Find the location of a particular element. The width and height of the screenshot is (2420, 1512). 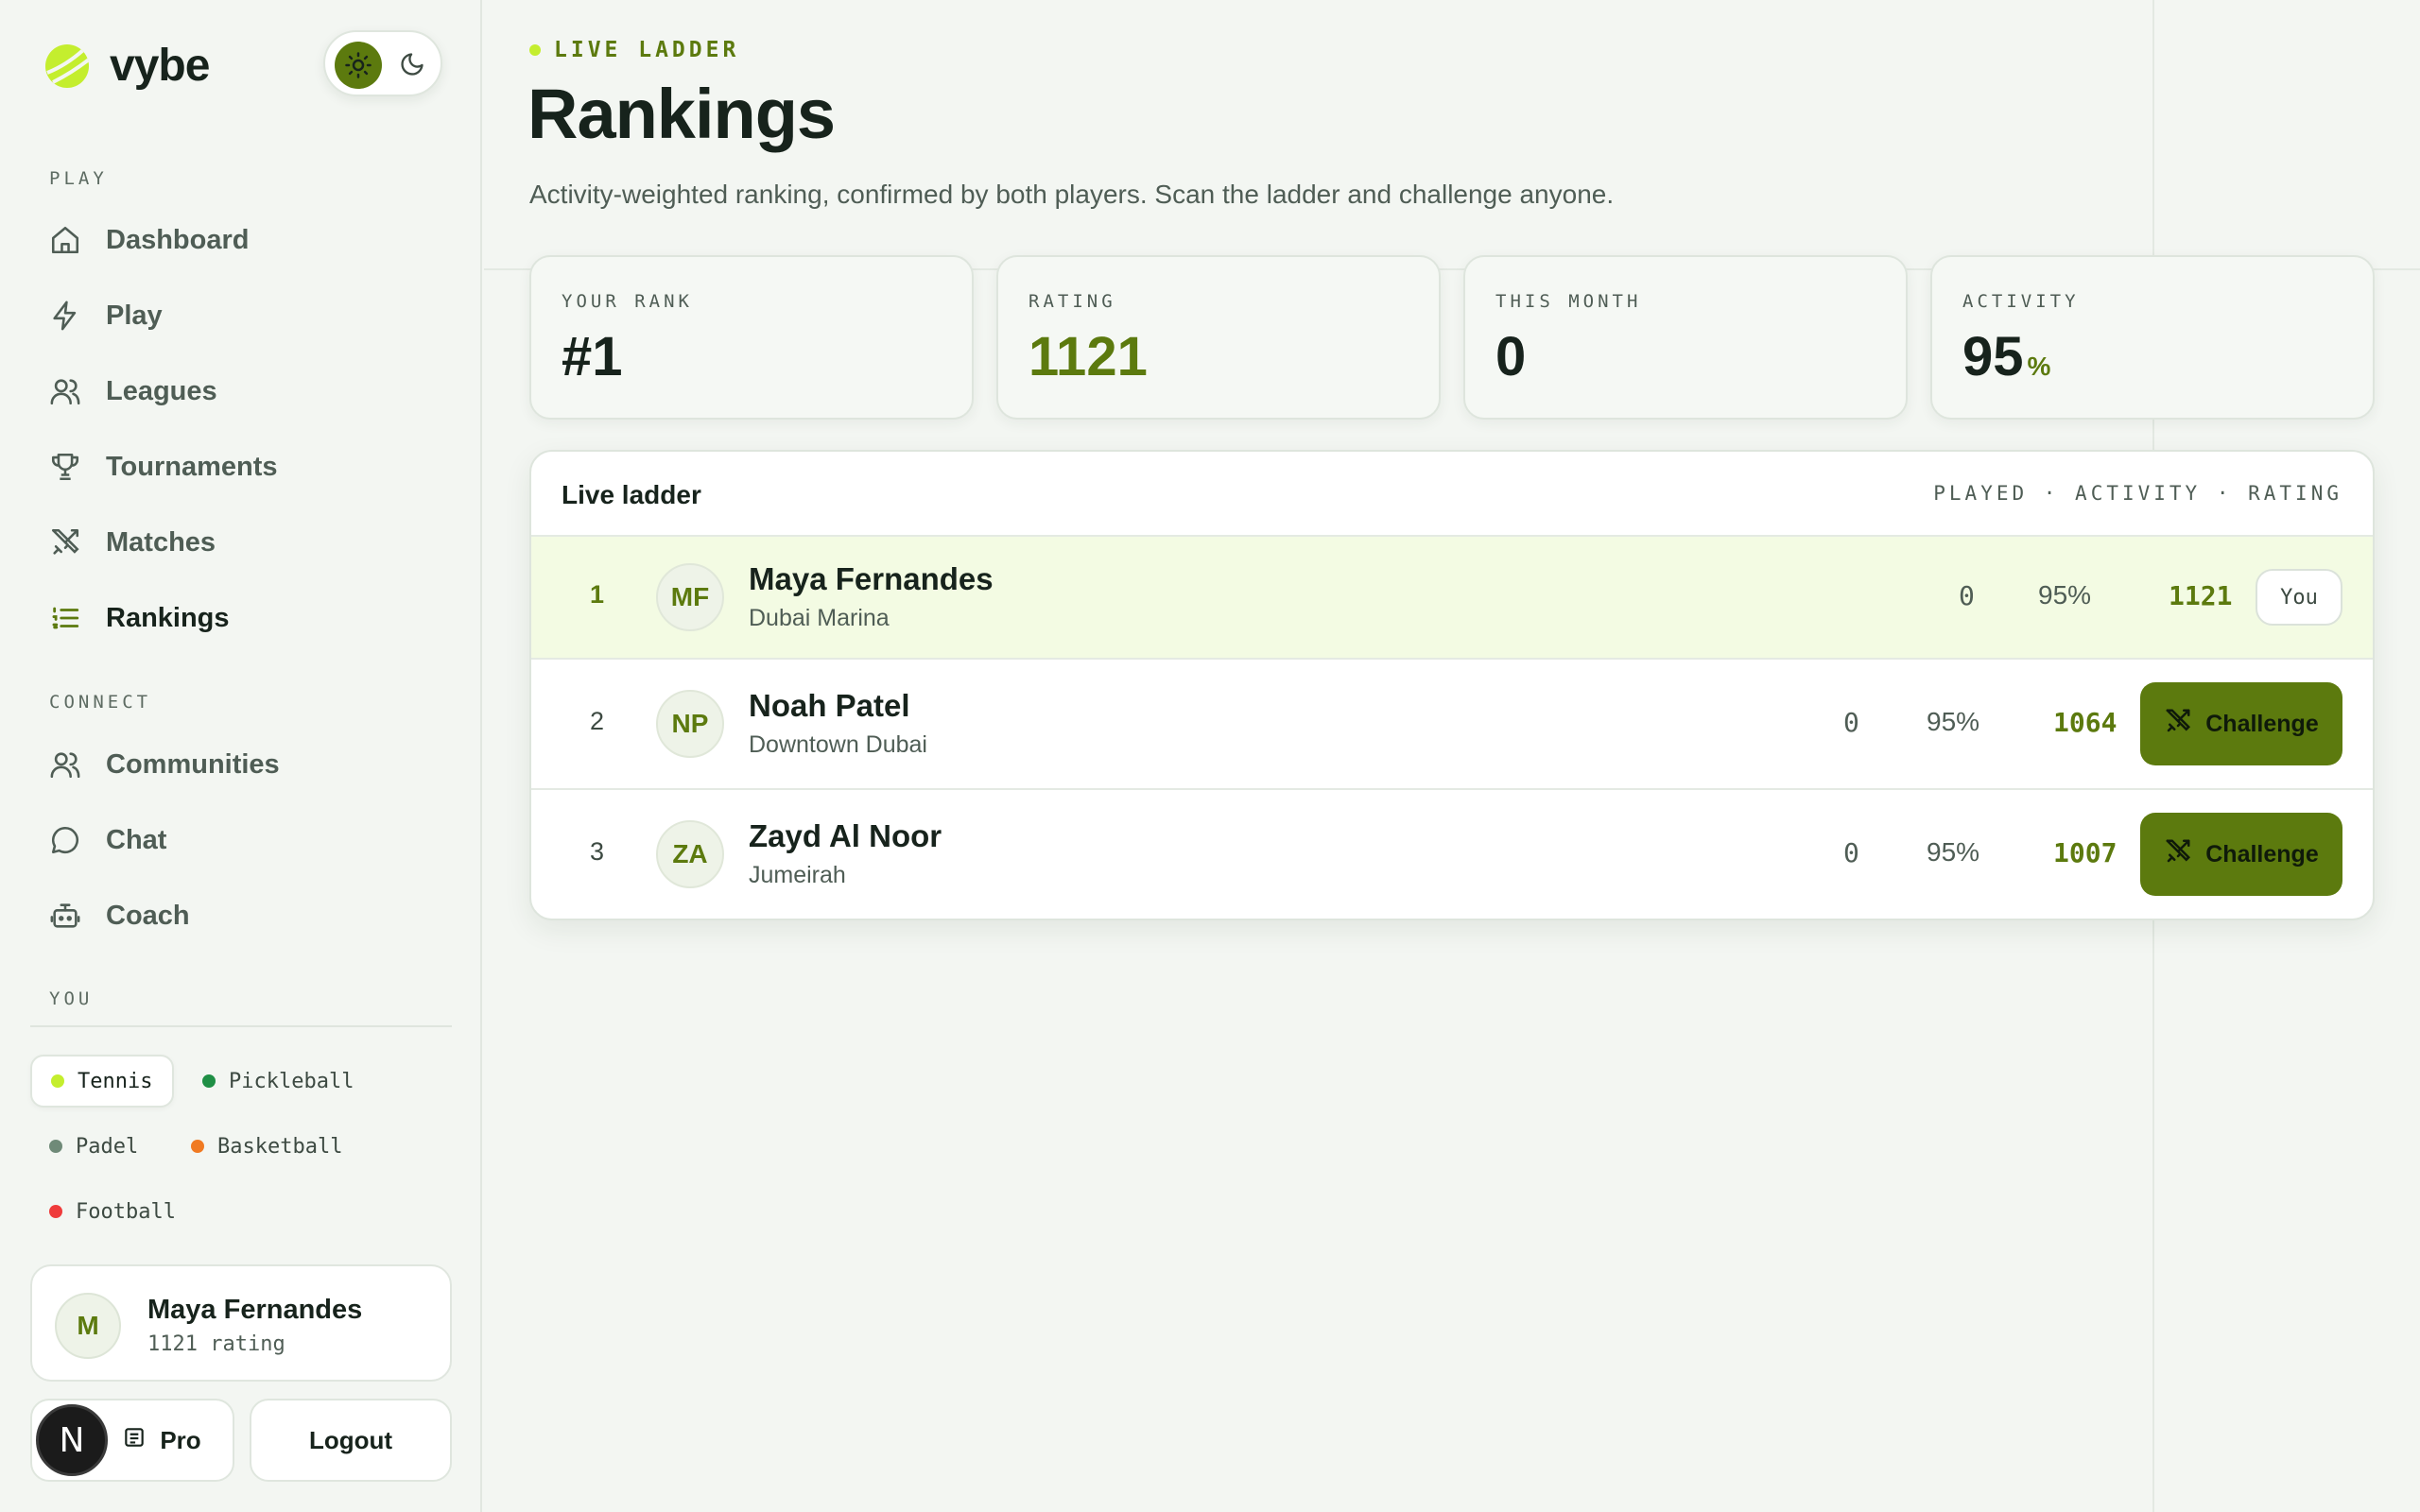

stat-value: 1121 is located at coordinates (1088, 356).